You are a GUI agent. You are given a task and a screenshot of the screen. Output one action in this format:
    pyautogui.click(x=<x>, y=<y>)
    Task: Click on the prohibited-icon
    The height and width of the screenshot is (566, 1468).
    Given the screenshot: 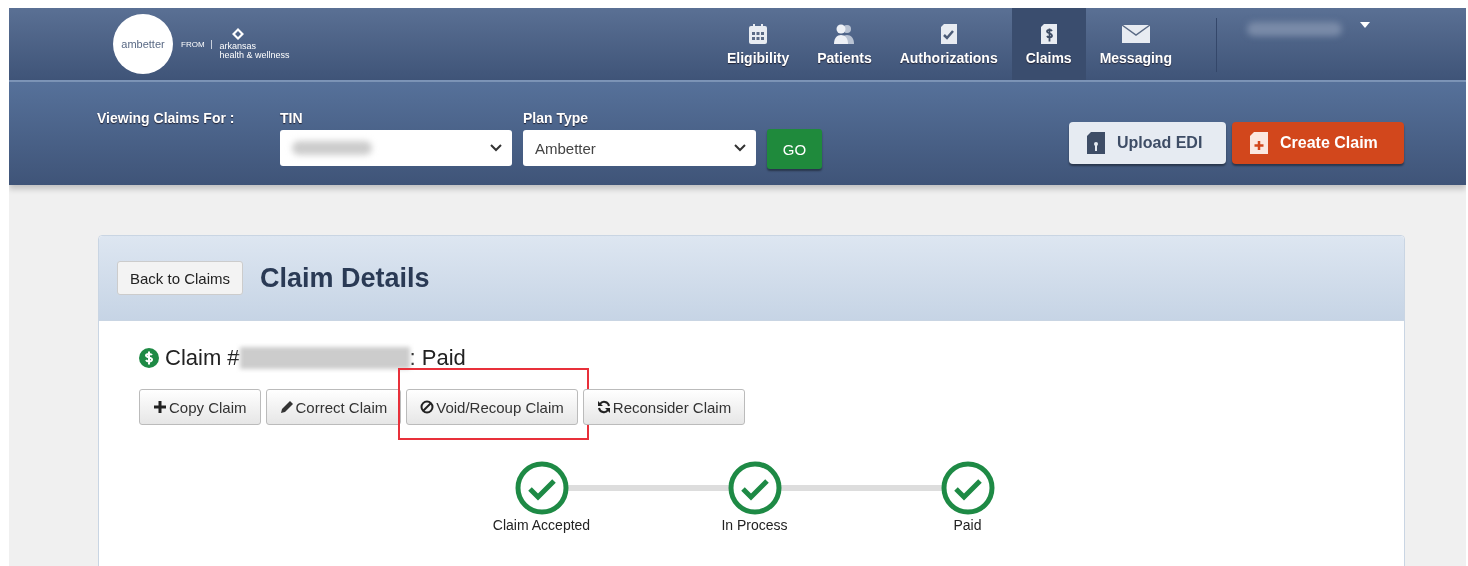 What is the action you would take?
    pyautogui.click(x=427, y=407)
    